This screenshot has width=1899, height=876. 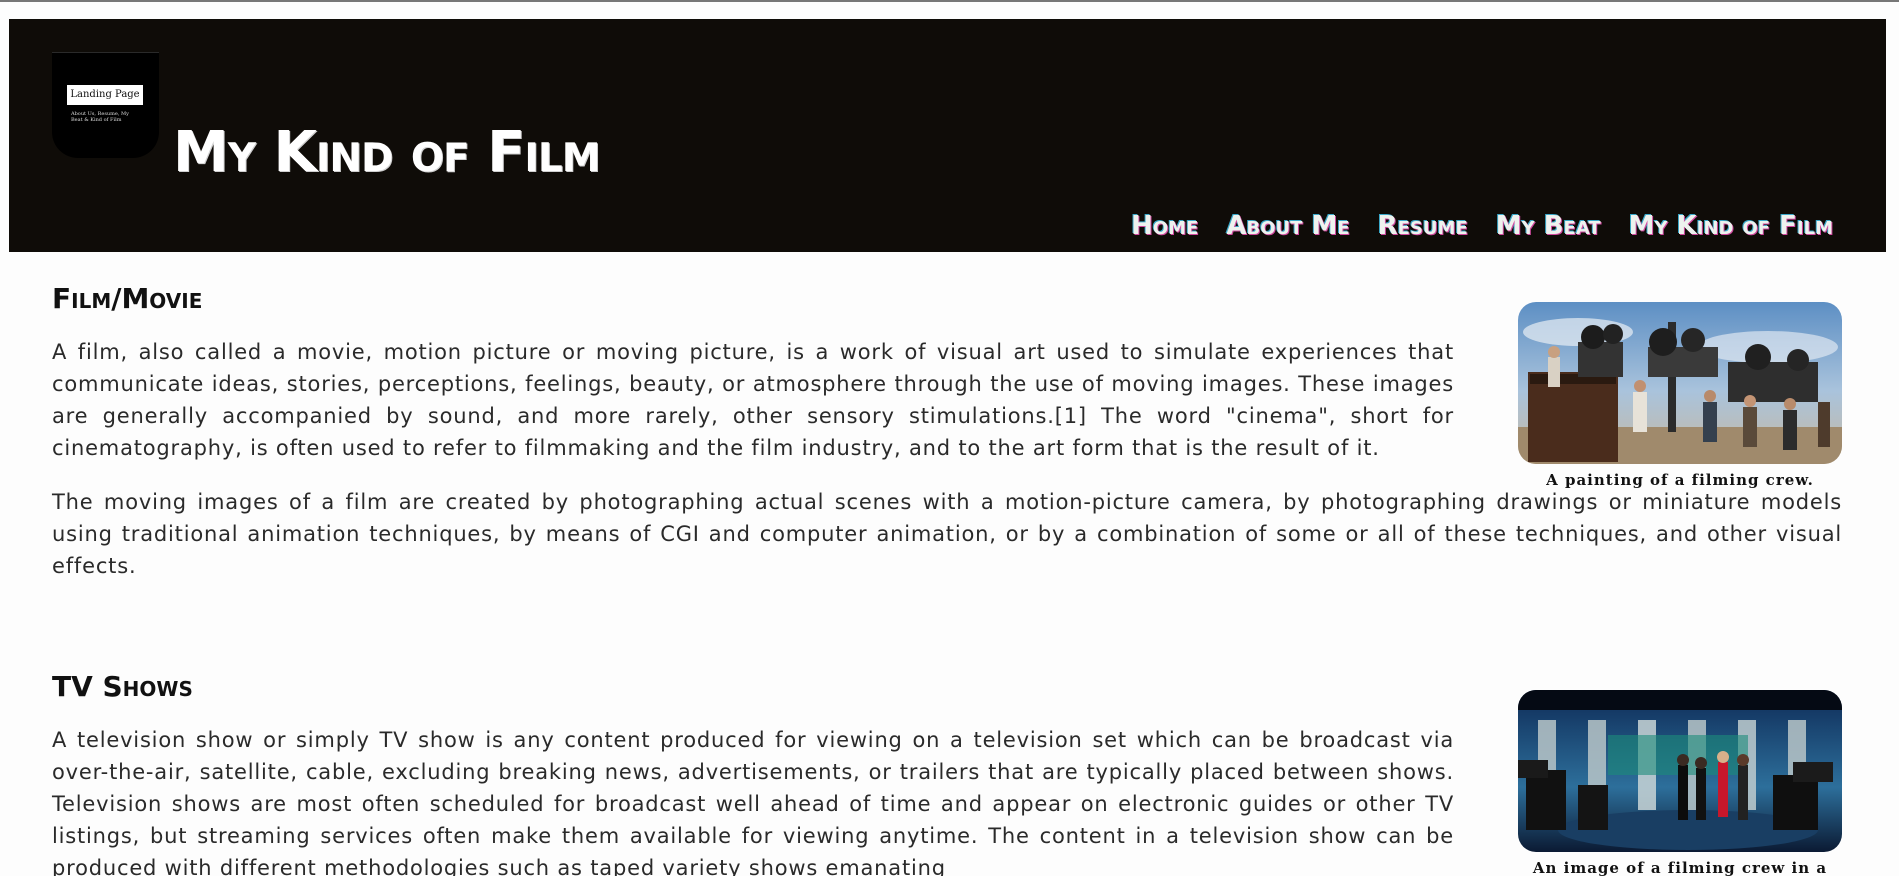 I want to click on nav-my-kind-of-film: My Kind of Film, so click(x=1731, y=226).